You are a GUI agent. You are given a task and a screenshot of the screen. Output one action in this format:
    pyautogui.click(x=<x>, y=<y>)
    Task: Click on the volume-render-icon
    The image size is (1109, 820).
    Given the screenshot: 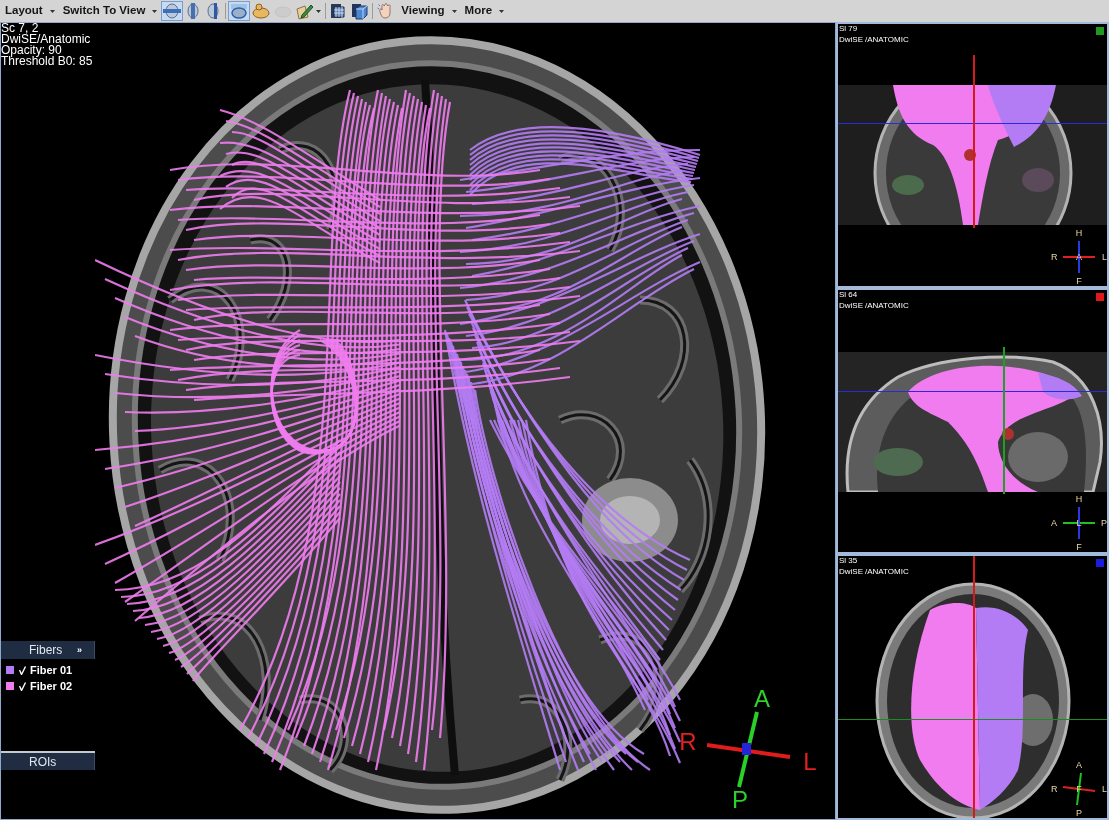 What is the action you would take?
    pyautogui.click(x=239, y=11)
    